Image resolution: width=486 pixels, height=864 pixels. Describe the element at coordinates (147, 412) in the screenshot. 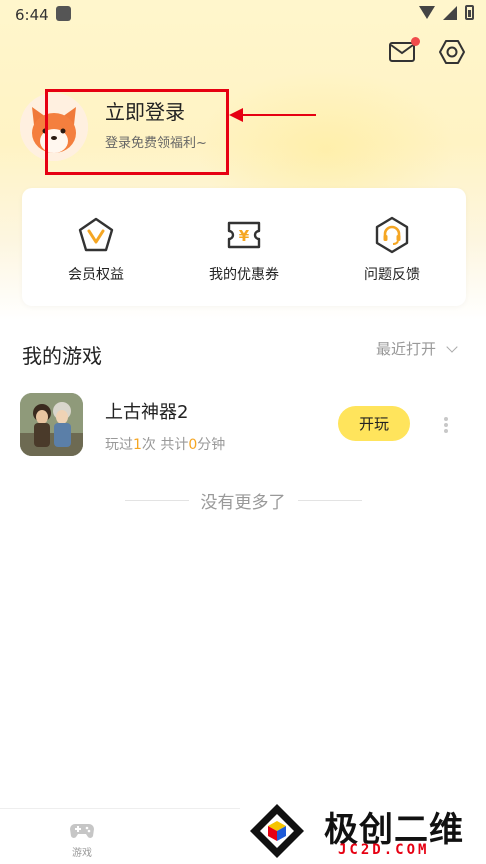

I see `game-name: 上古神器2` at that location.